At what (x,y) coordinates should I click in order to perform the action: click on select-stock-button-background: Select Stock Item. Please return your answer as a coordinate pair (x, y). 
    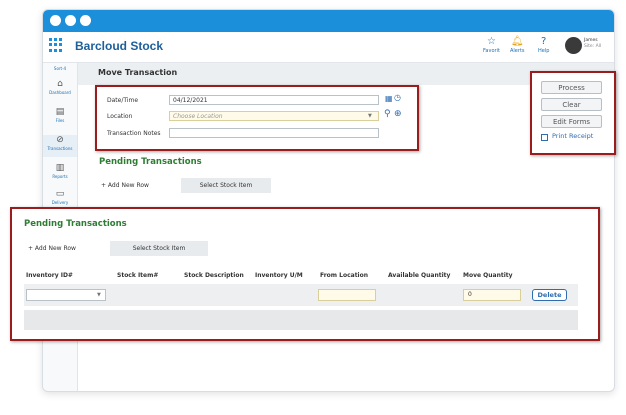
    Looking at the image, I should click on (226, 185).